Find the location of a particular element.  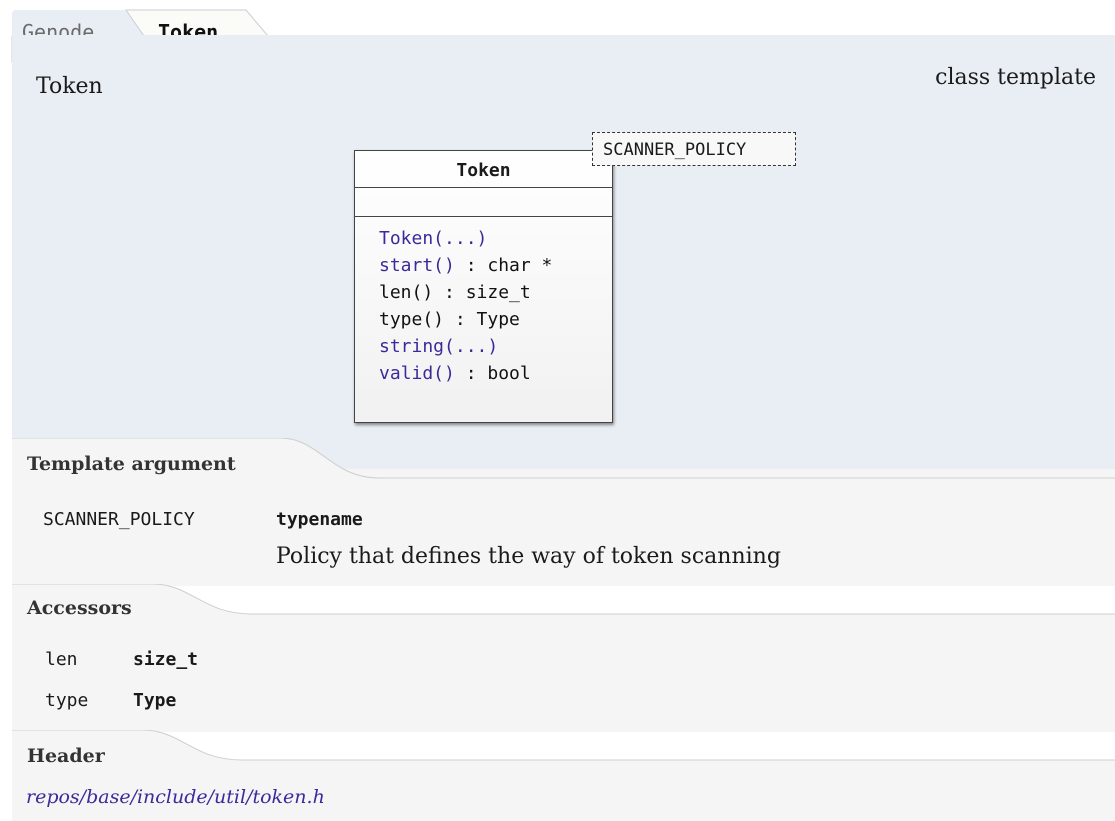

class-name: Token is located at coordinates (69, 86).